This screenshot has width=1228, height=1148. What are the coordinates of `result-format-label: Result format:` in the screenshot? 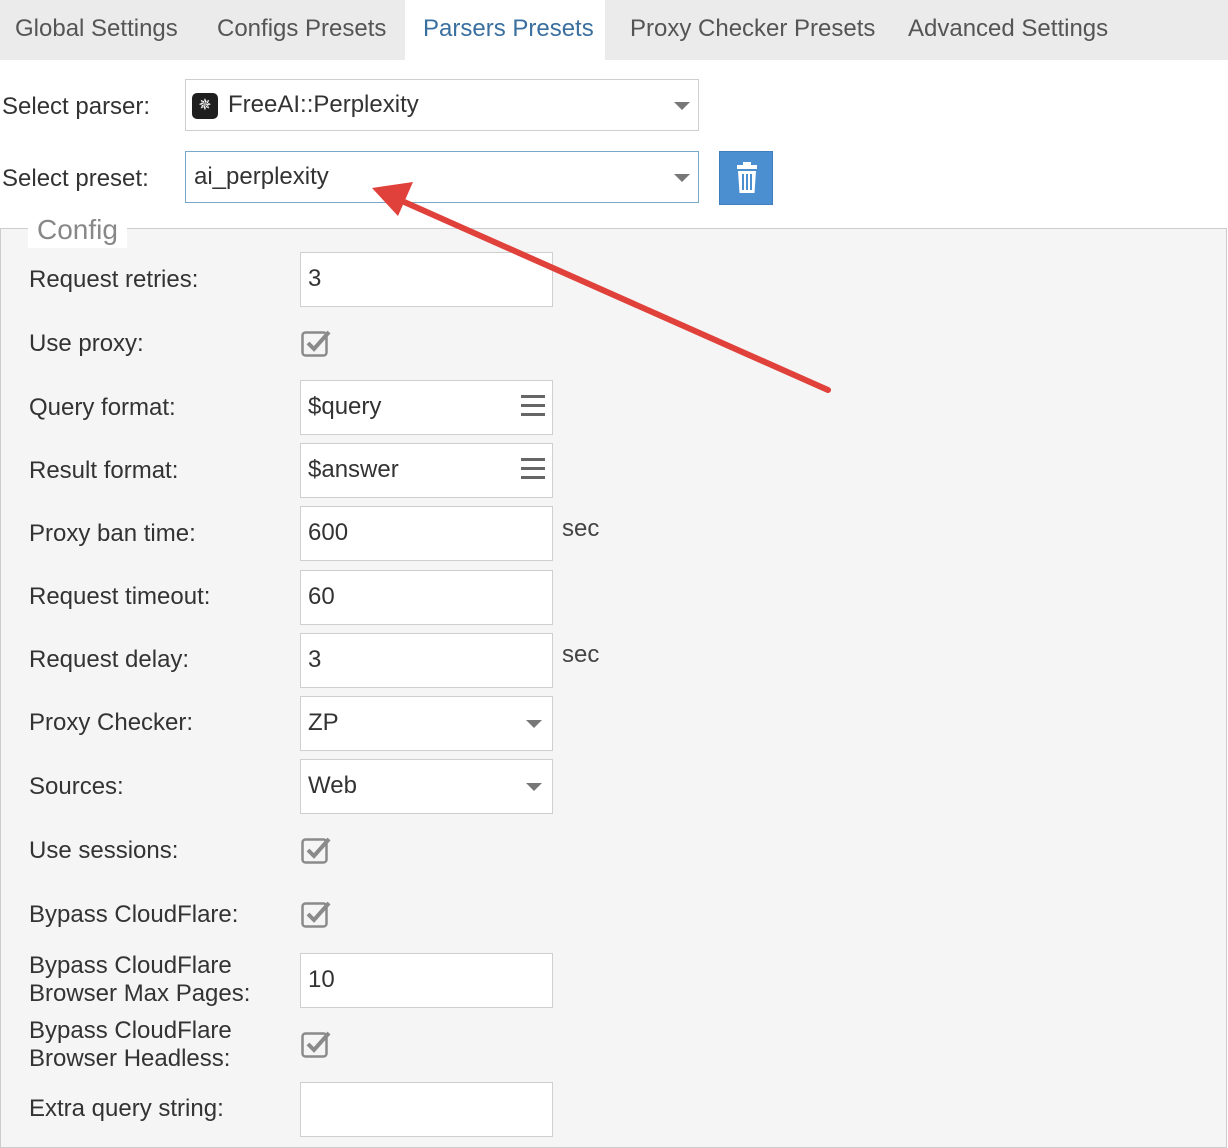 It's located at (104, 470).